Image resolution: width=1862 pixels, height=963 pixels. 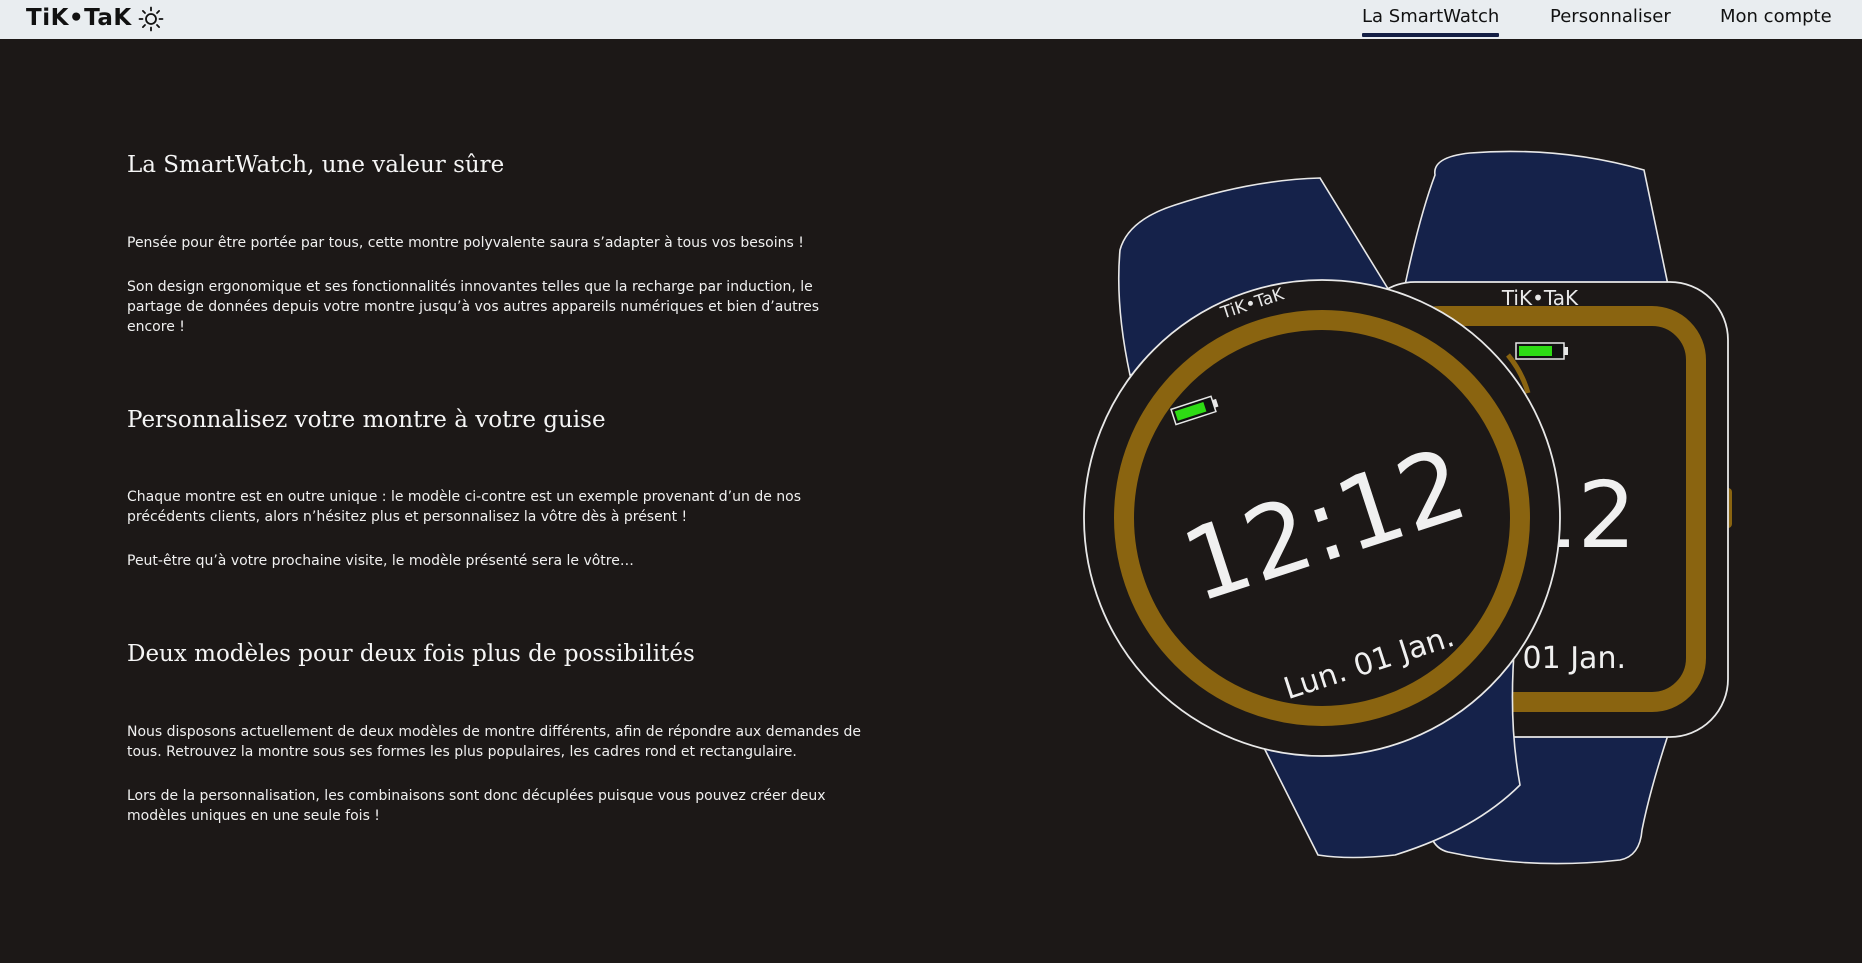 I want to click on square-watch-date: 01 Jan., so click(x=1575, y=658).